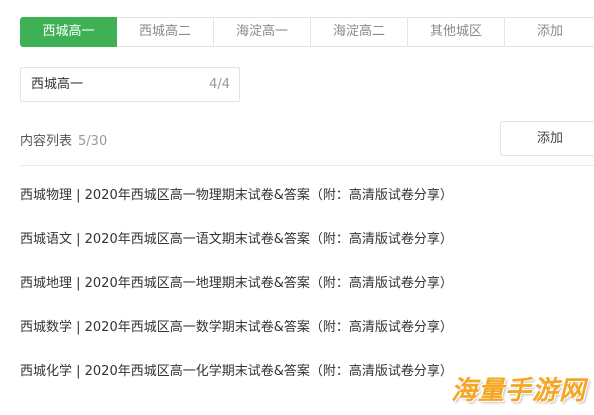  Describe the element at coordinates (68, 32) in the screenshot. I see `tab-xicheng-grade1: 西城高一` at that location.